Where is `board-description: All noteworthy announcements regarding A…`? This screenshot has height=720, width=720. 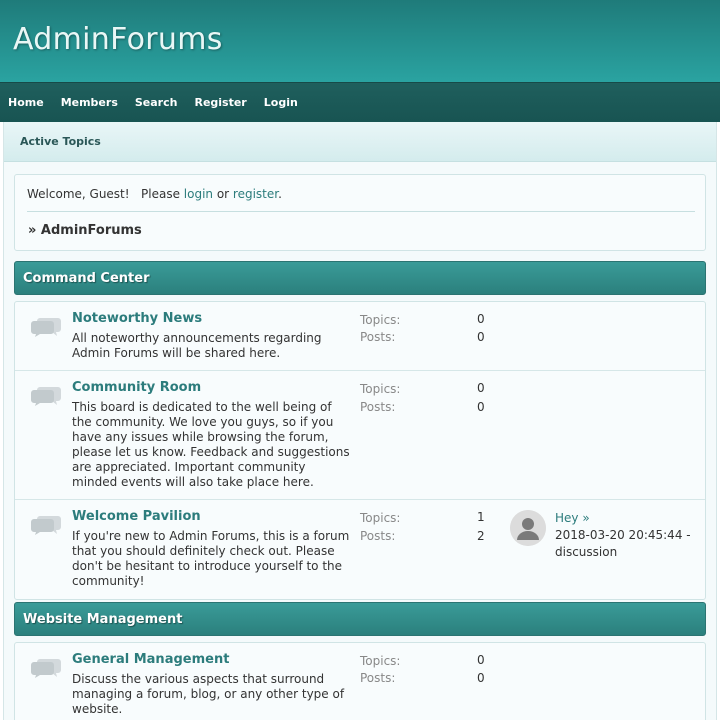
board-description: All noteworthy announcements regarding A… is located at coordinates (197, 345).